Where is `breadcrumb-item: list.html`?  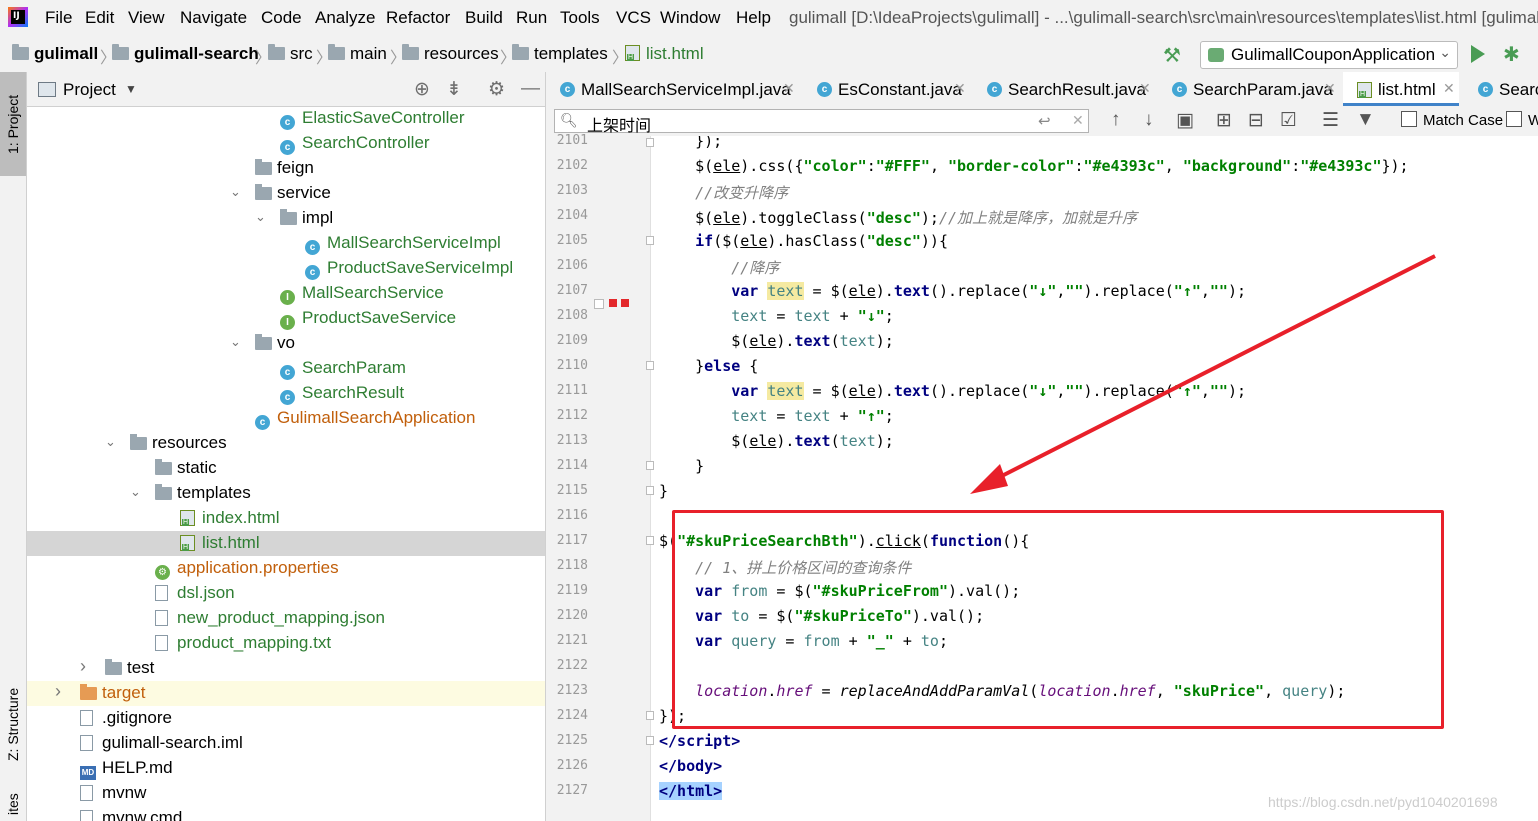
breadcrumb-item: list.html is located at coordinates (664, 54).